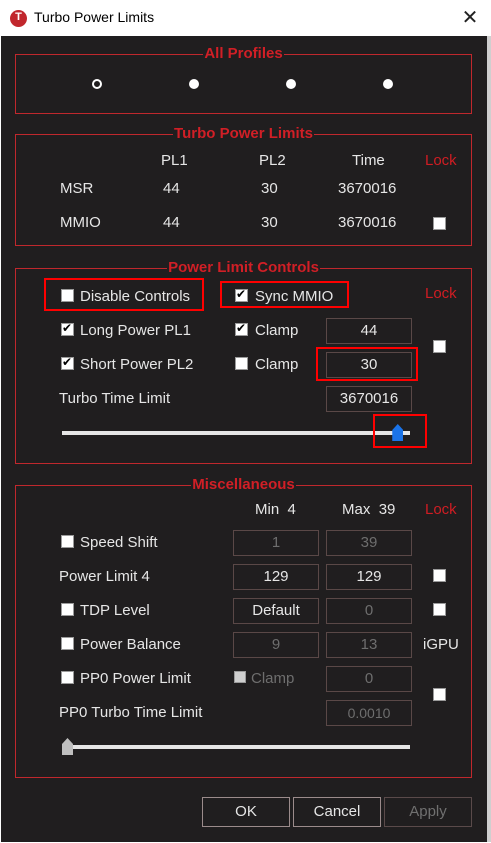 The height and width of the screenshot is (843, 491). Describe the element at coordinates (67, 677) in the screenshot. I see `pp0-power-limit-checkbox` at that location.